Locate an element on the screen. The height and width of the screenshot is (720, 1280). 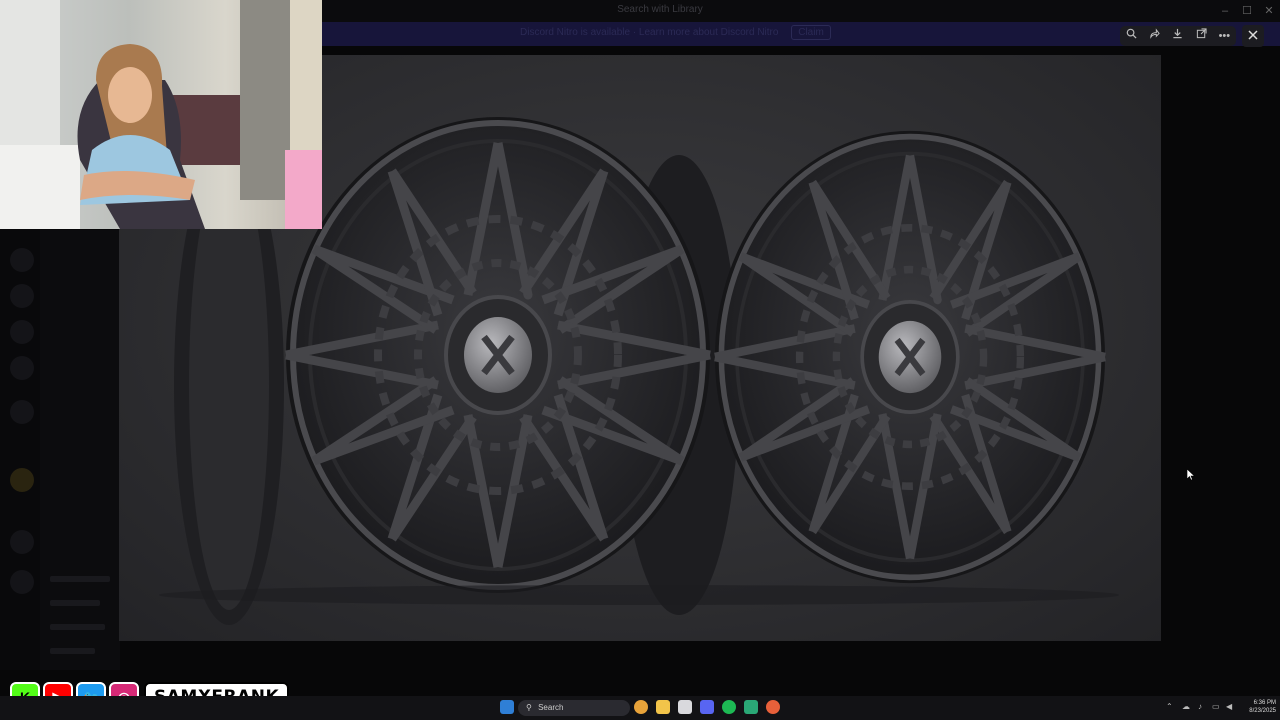
image-toolbar: ••• is located at coordinates (1178, 36).